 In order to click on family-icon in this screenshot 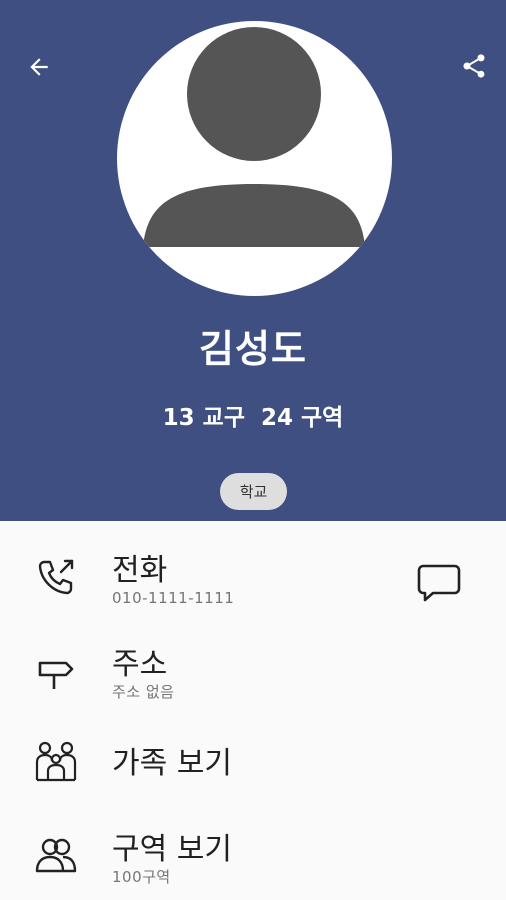, I will do `click(56, 761)`.